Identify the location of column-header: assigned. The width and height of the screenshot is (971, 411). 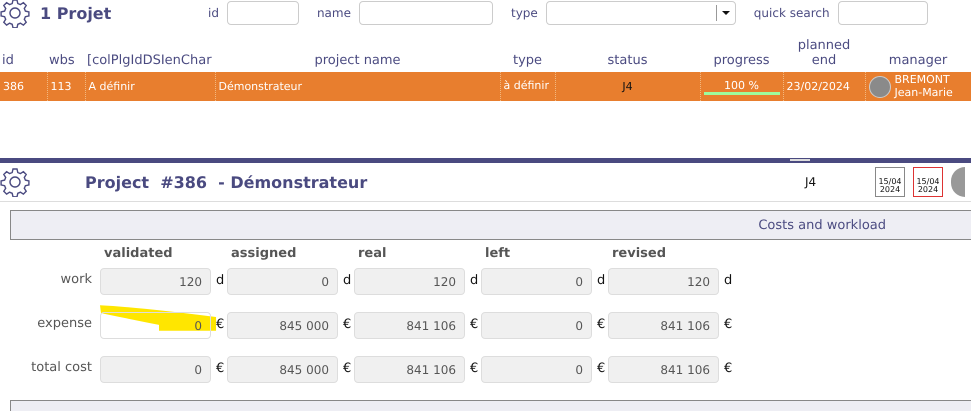
(263, 253).